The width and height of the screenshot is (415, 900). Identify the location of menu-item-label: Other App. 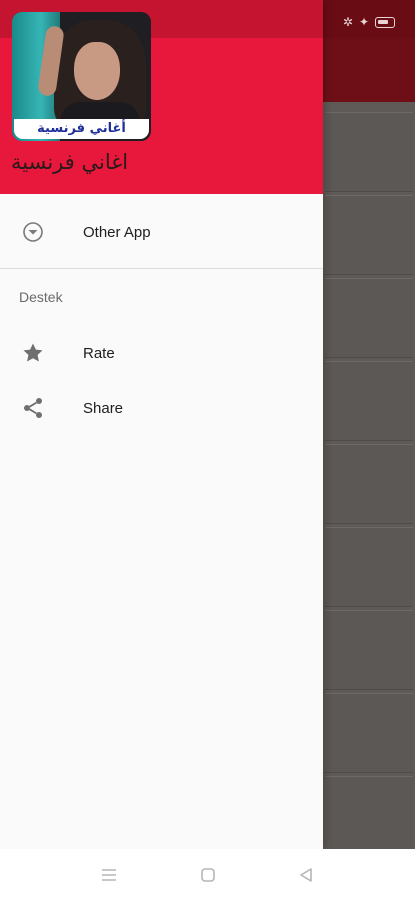
(117, 232).